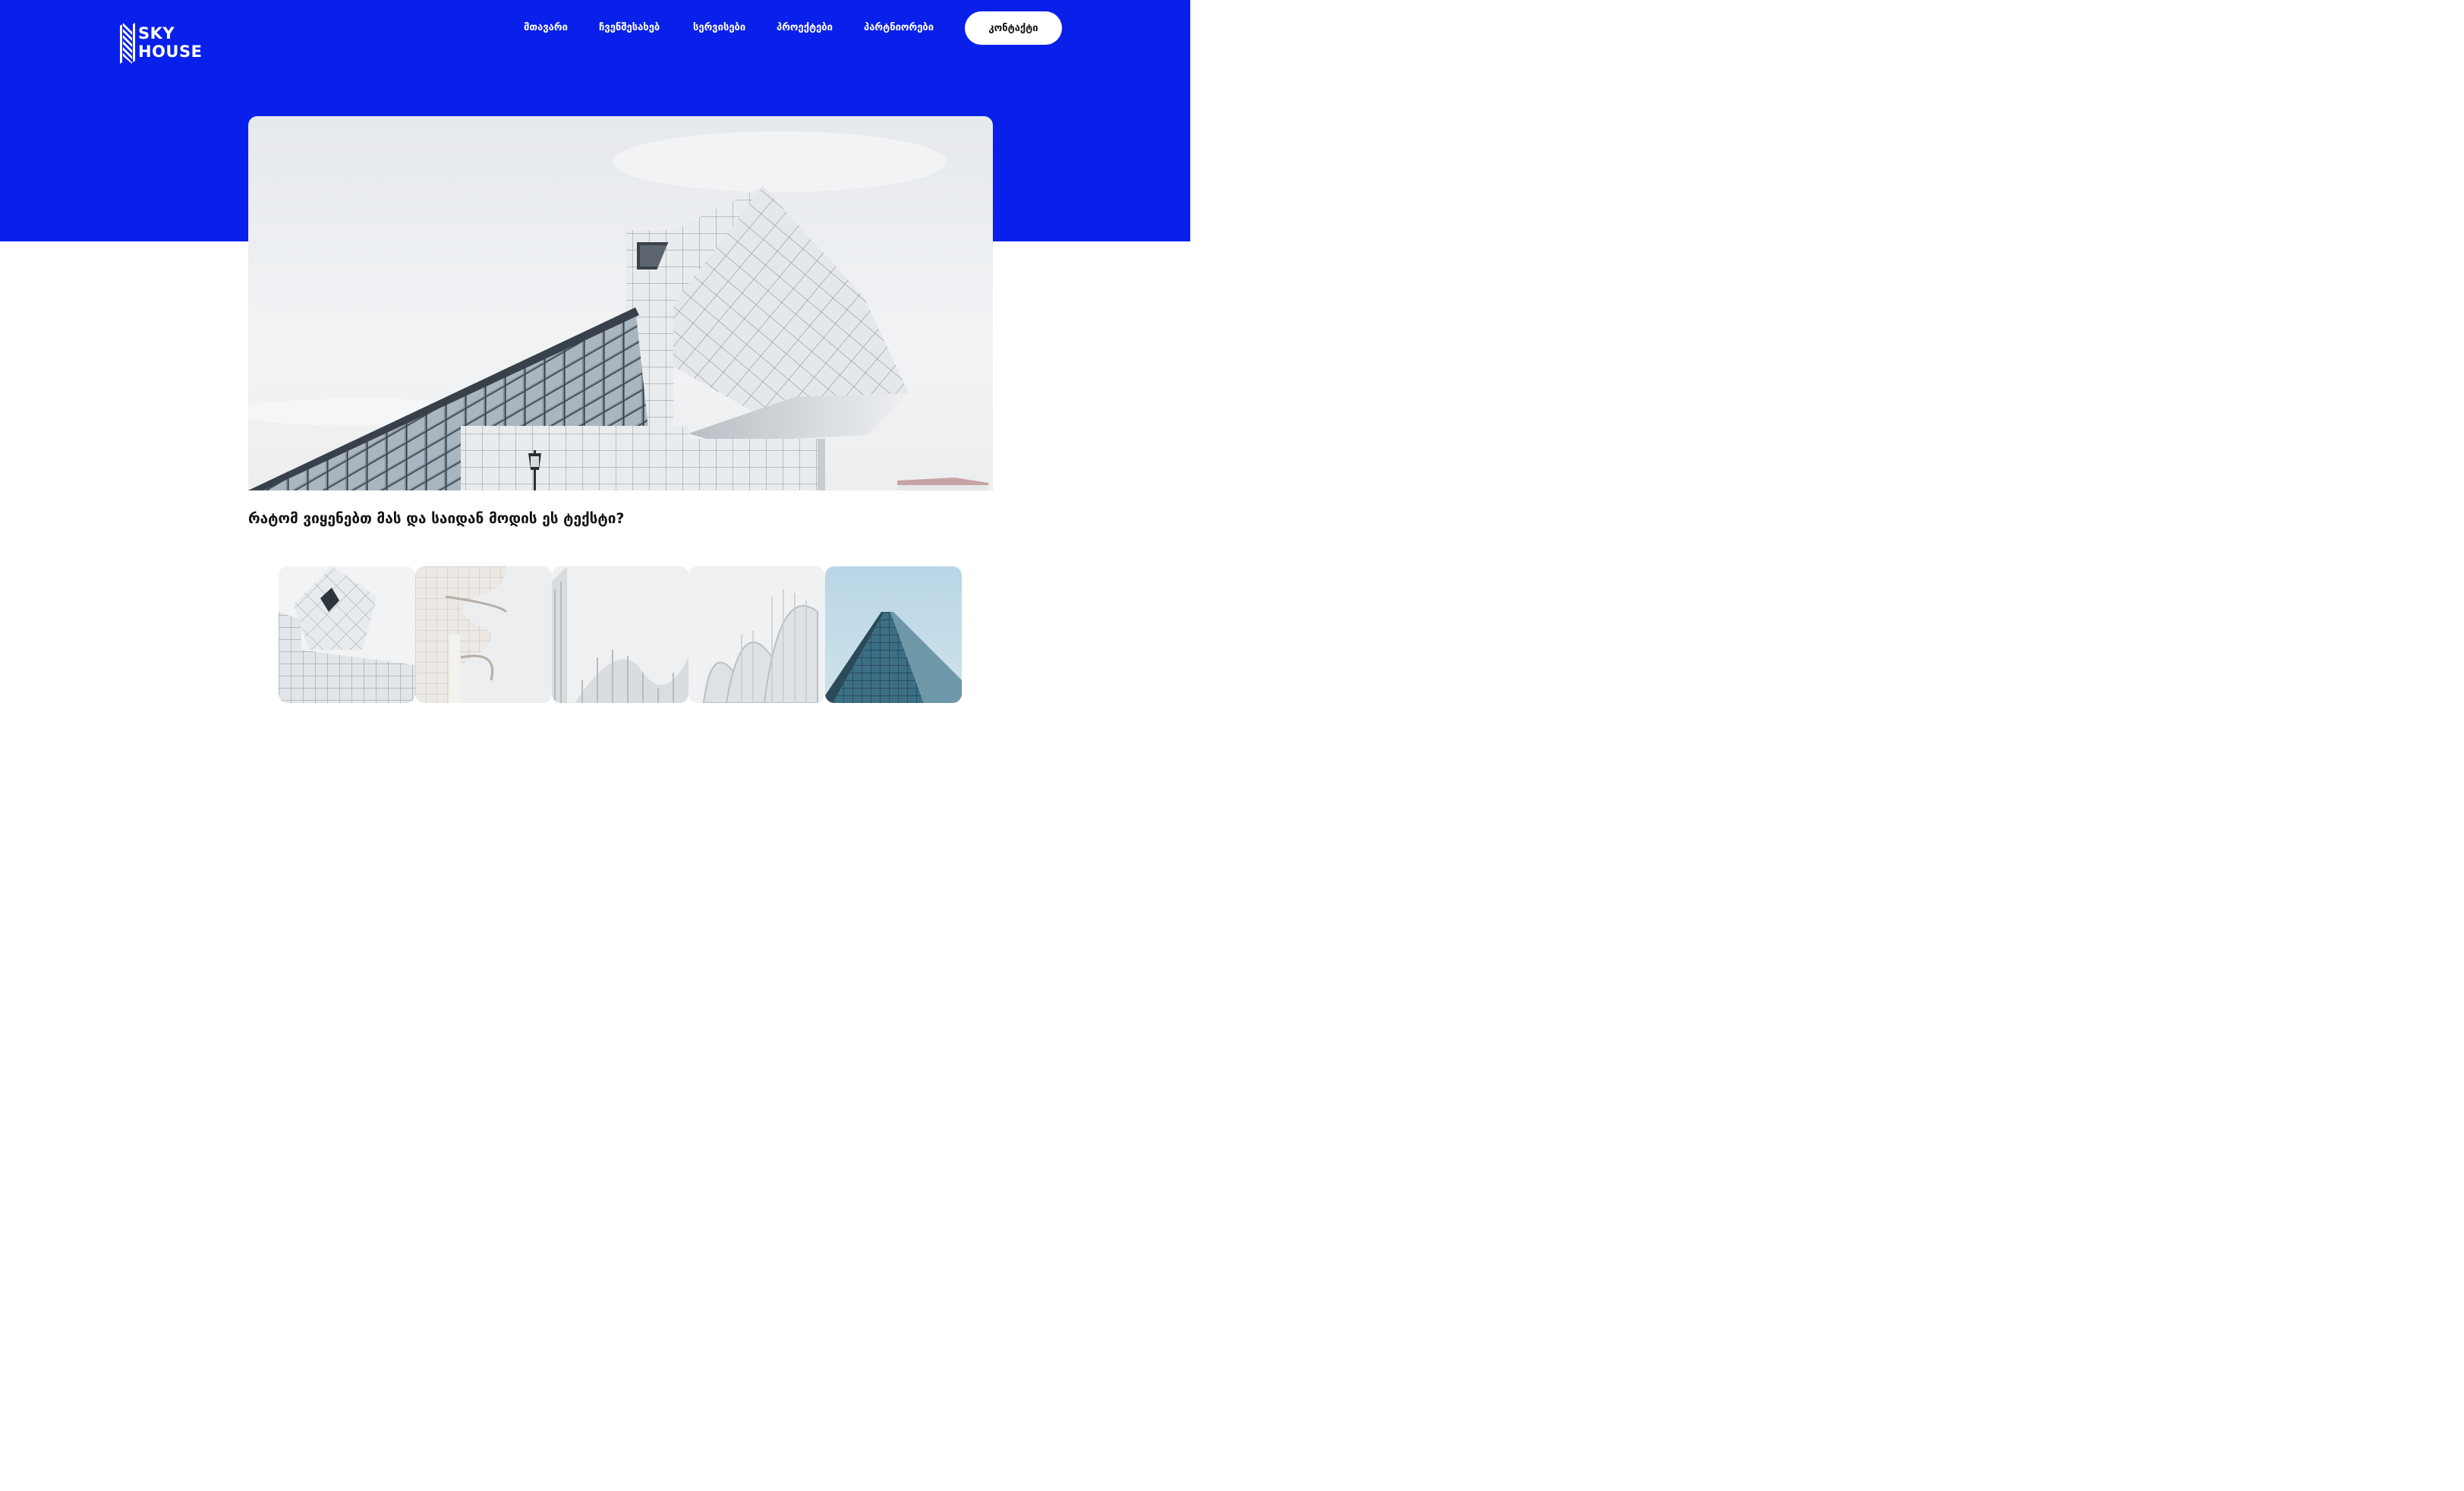 This screenshot has width=2464, height=1491. Describe the element at coordinates (899, 28) in the screenshot. I see `nav-item-partners: პარტნიორები` at that location.